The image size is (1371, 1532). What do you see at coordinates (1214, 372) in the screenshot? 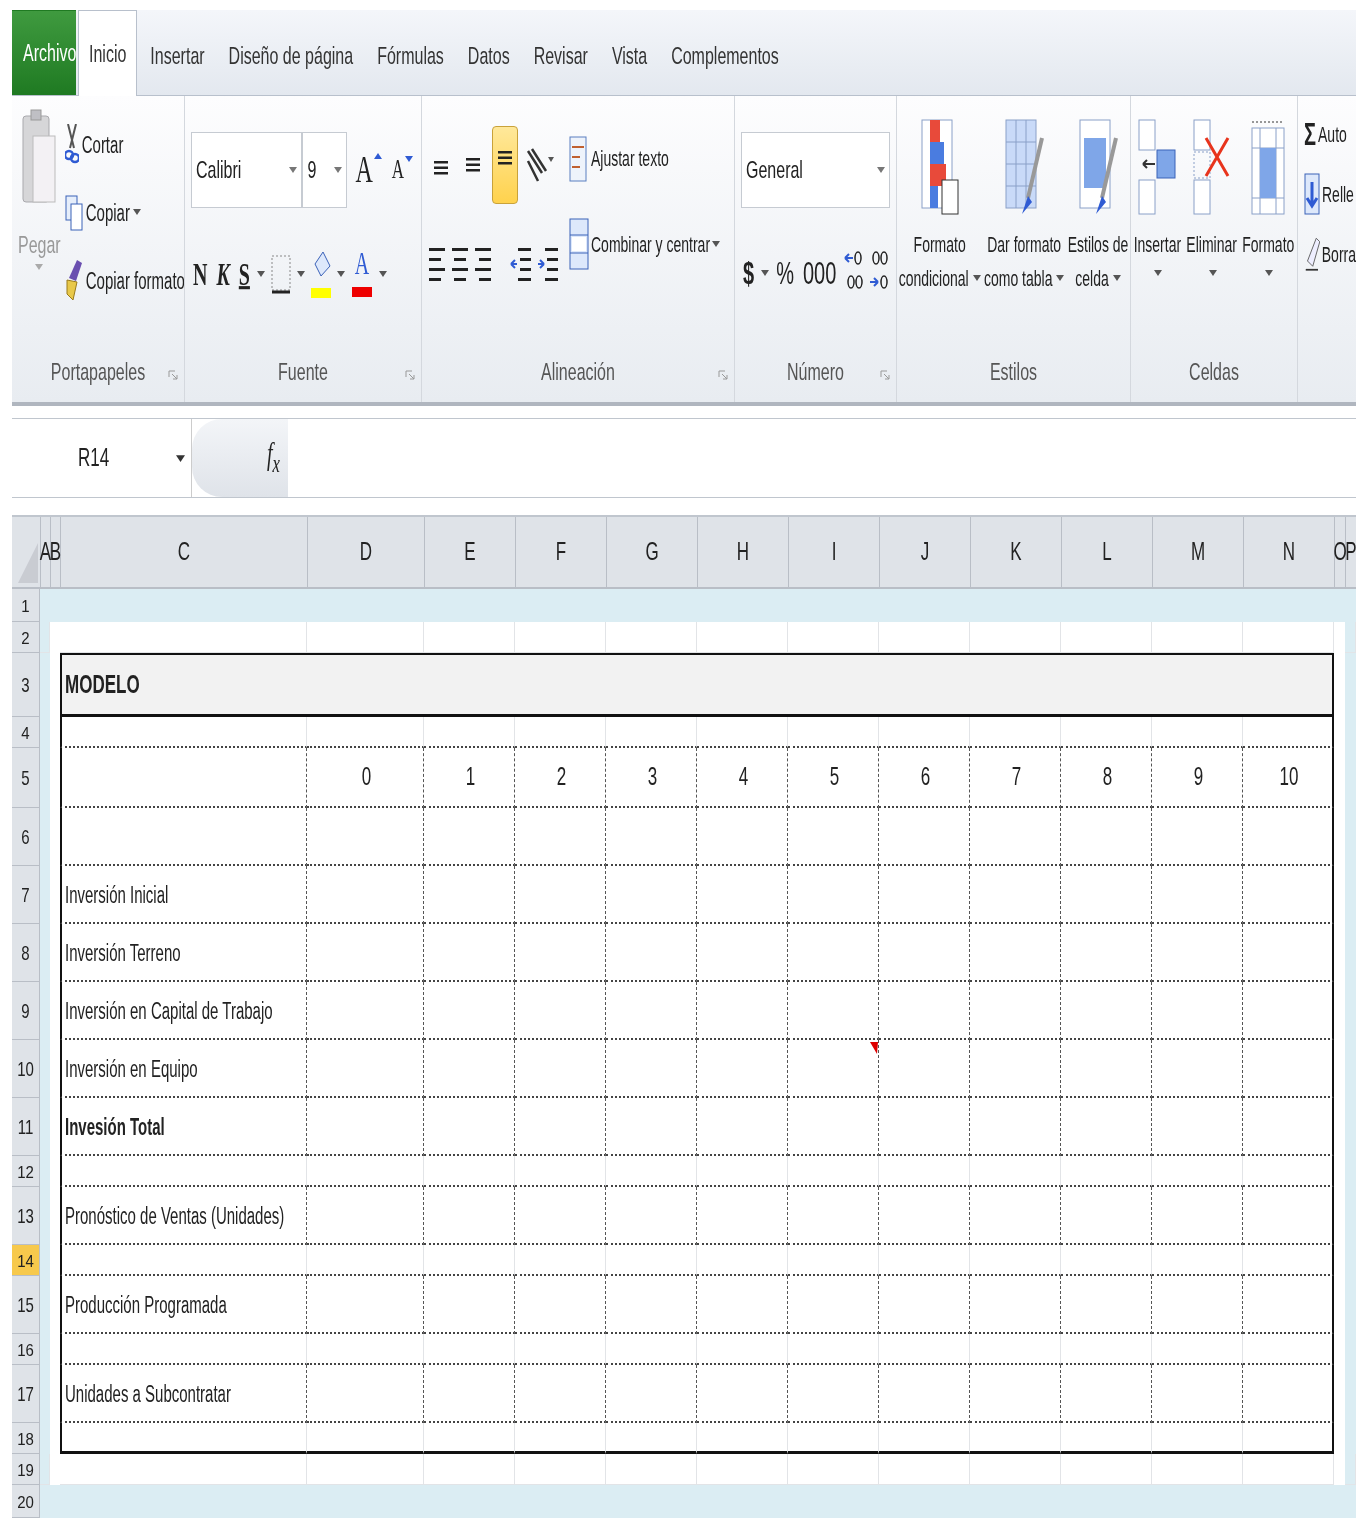
I see `group-label: Celdas` at bounding box center [1214, 372].